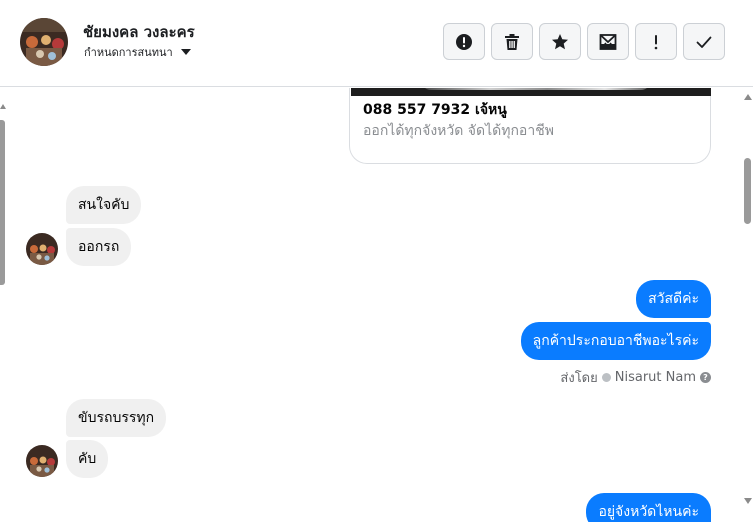 This screenshot has height=522, width=753. What do you see at coordinates (615, 341) in the screenshot?
I see `outgoing-message: ลูกค้าประกอบอาชีพอะไรค่ะ` at bounding box center [615, 341].